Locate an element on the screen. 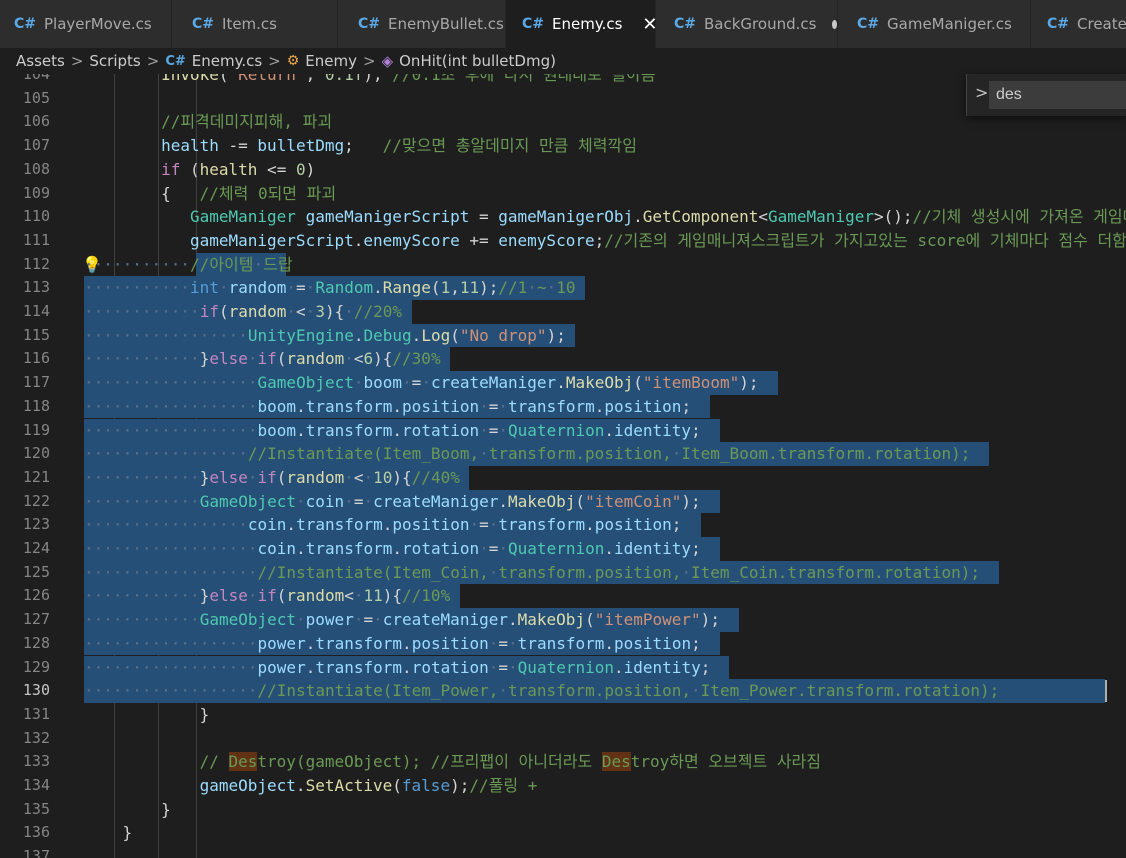 The height and width of the screenshot is (858, 1126). code-text: ···········//아이템·드랍 is located at coordinates (188, 264).